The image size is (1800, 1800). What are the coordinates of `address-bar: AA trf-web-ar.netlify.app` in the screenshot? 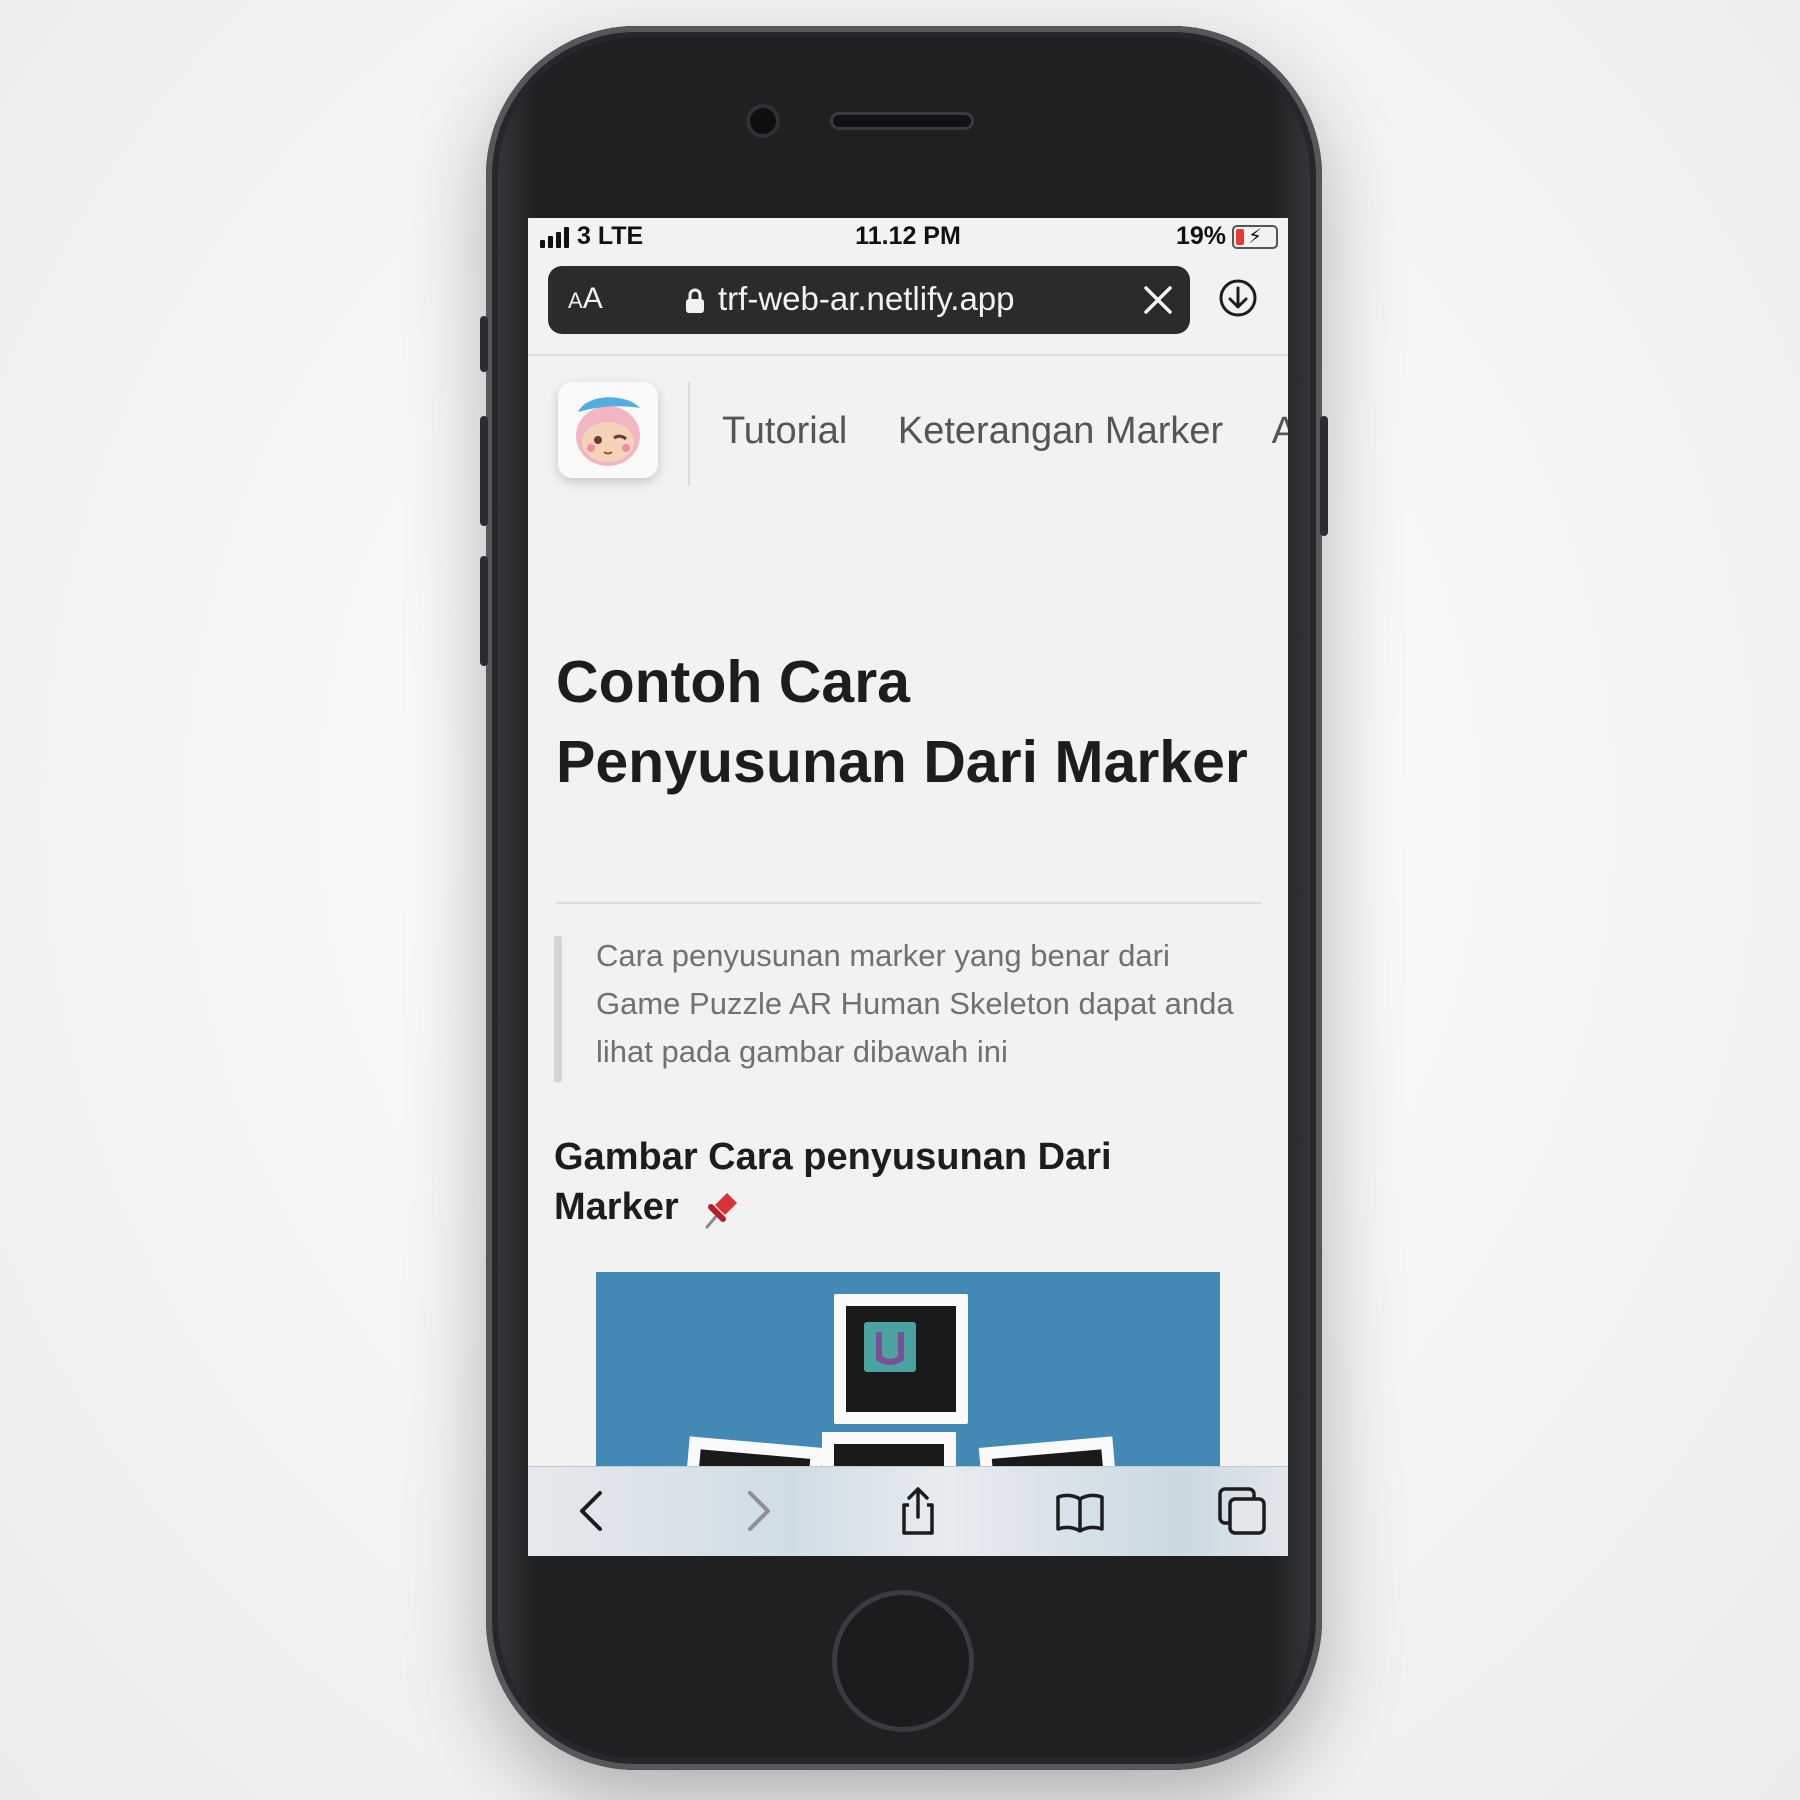 It's located at (869, 300).